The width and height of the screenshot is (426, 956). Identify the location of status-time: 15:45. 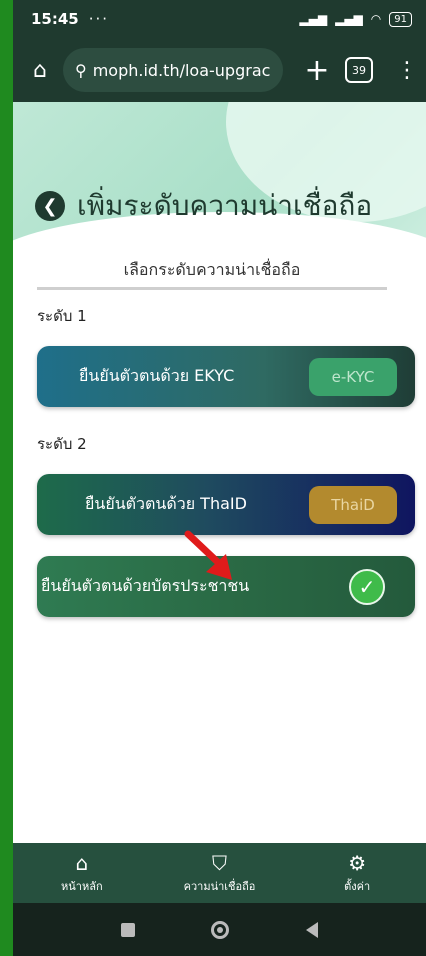
(55, 19).